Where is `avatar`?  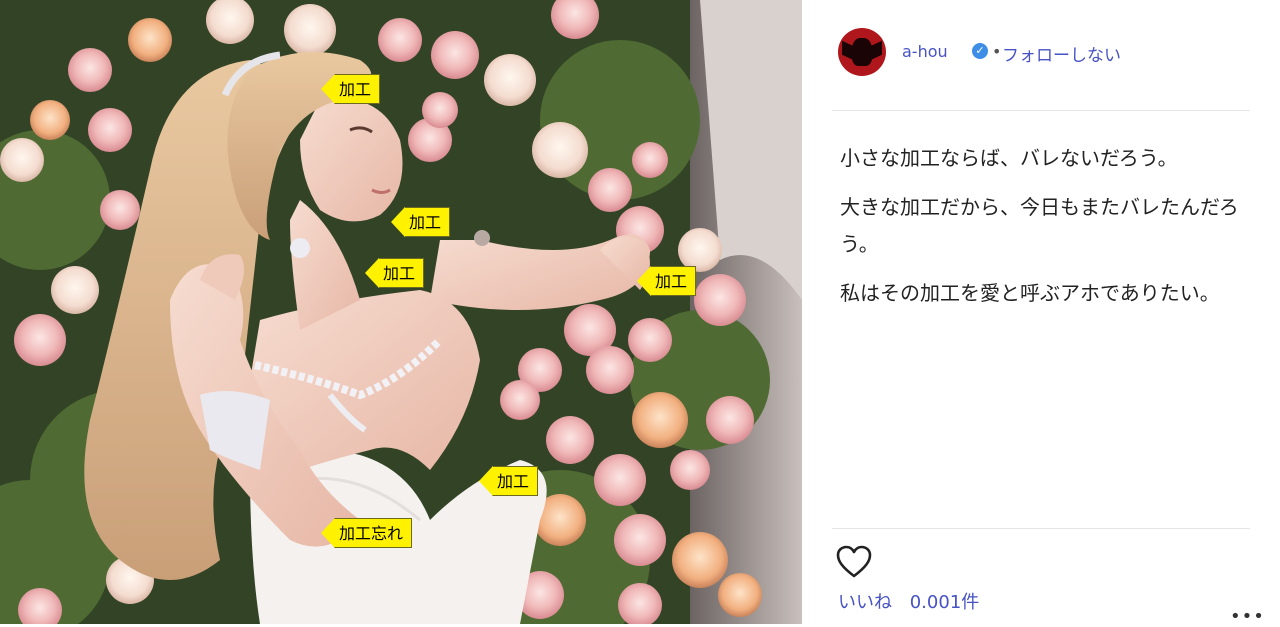 avatar is located at coordinates (862, 52).